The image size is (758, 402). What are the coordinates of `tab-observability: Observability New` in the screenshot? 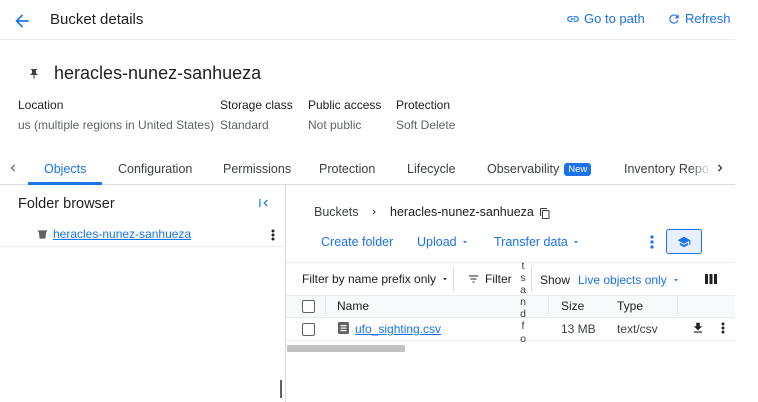 It's located at (539, 169).